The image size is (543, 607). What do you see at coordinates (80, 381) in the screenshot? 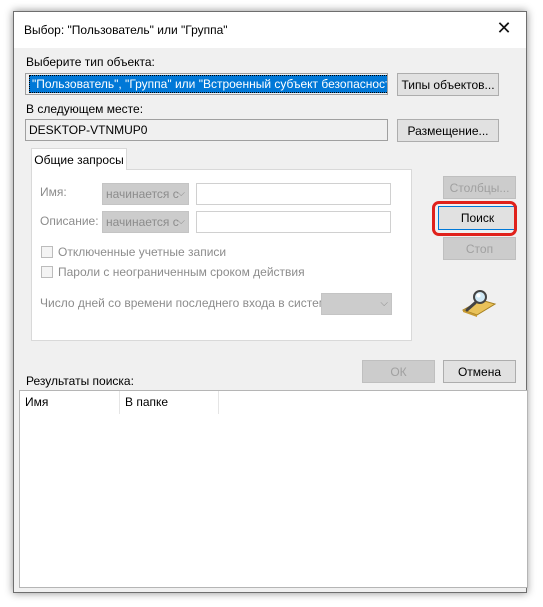
I see `results-label: Результаты поиска:` at bounding box center [80, 381].